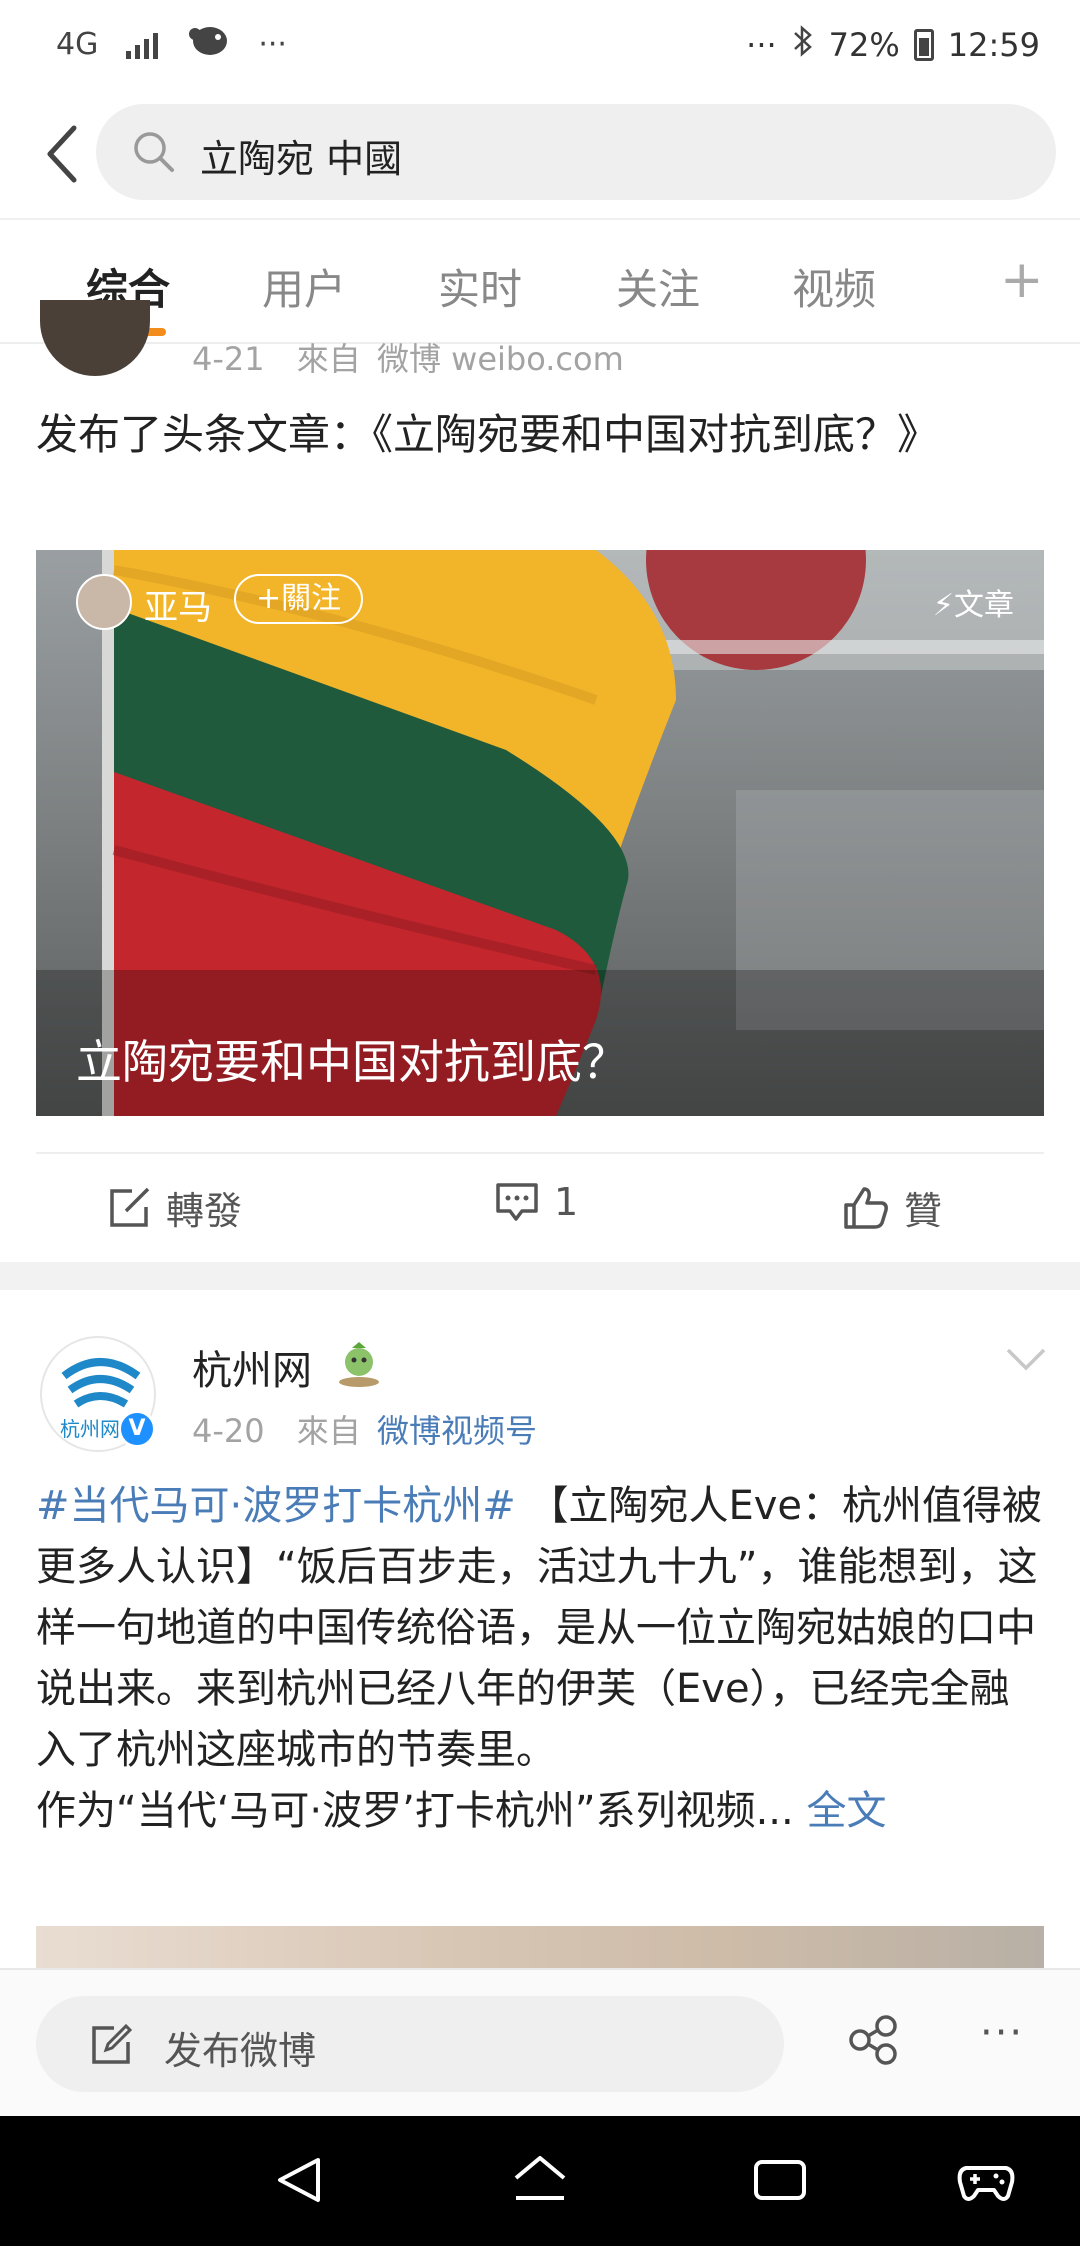 The image size is (1080, 2246). Describe the element at coordinates (540, 1947) in the screenshot. I see `post2-video-thumbnail` at that location.